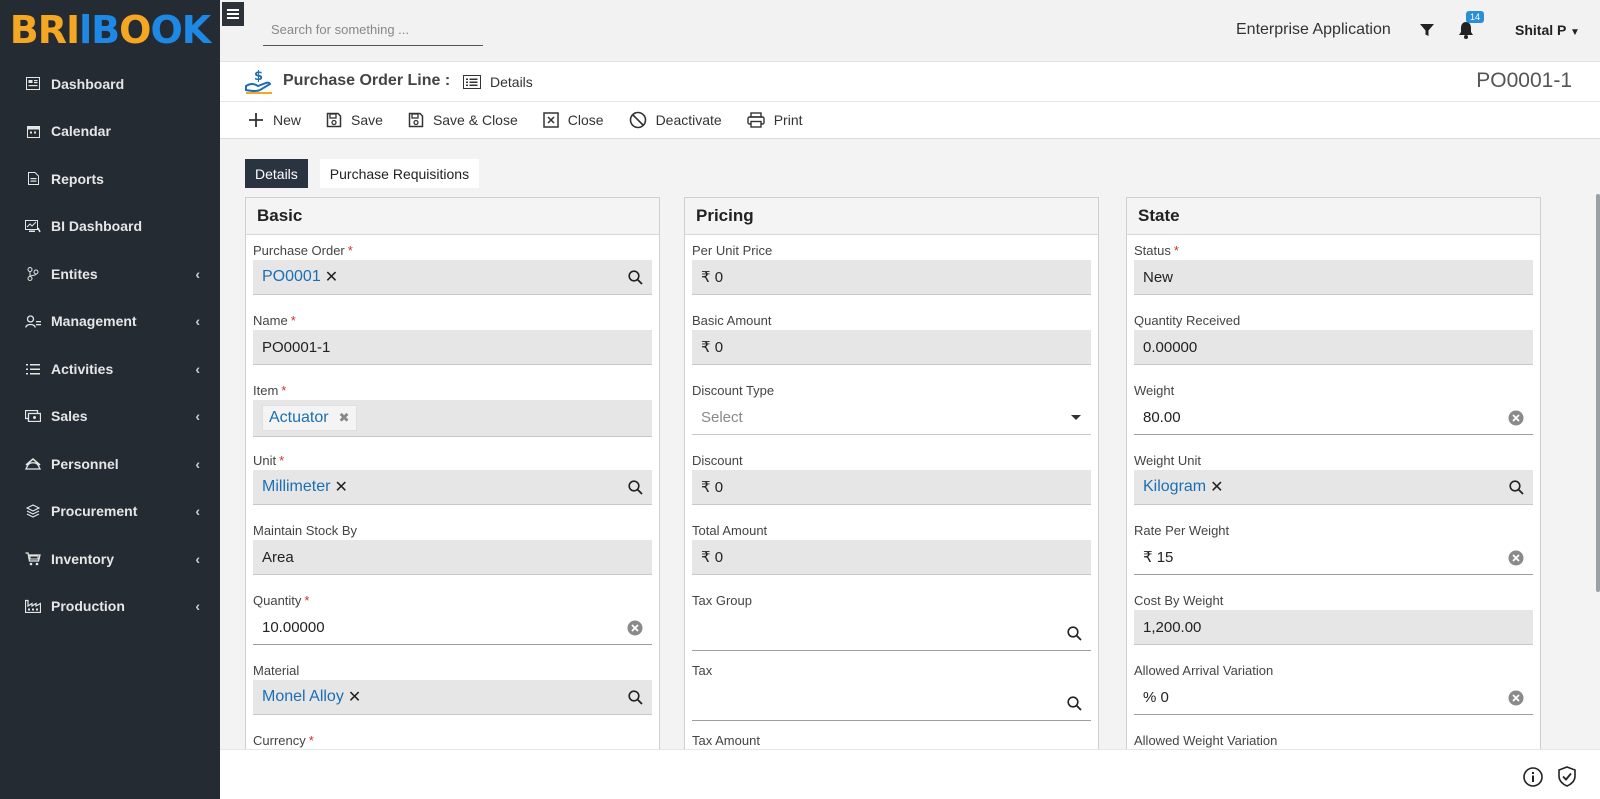 Image resolution: width=1600 pixels, height=799 pixels. I want to click on user-menu: Shital P ▼, so click(1547, 30).